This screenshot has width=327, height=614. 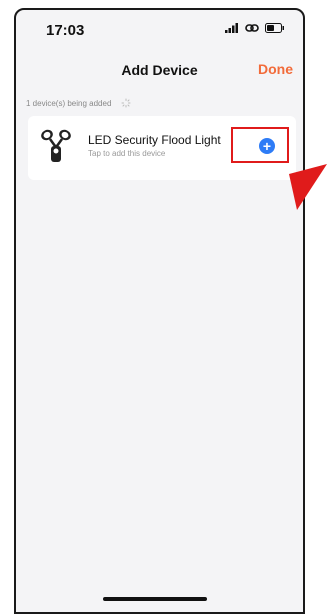 I want to click on devices-being-added-label: 1 device(s) being added, so click(x=78, y=103).